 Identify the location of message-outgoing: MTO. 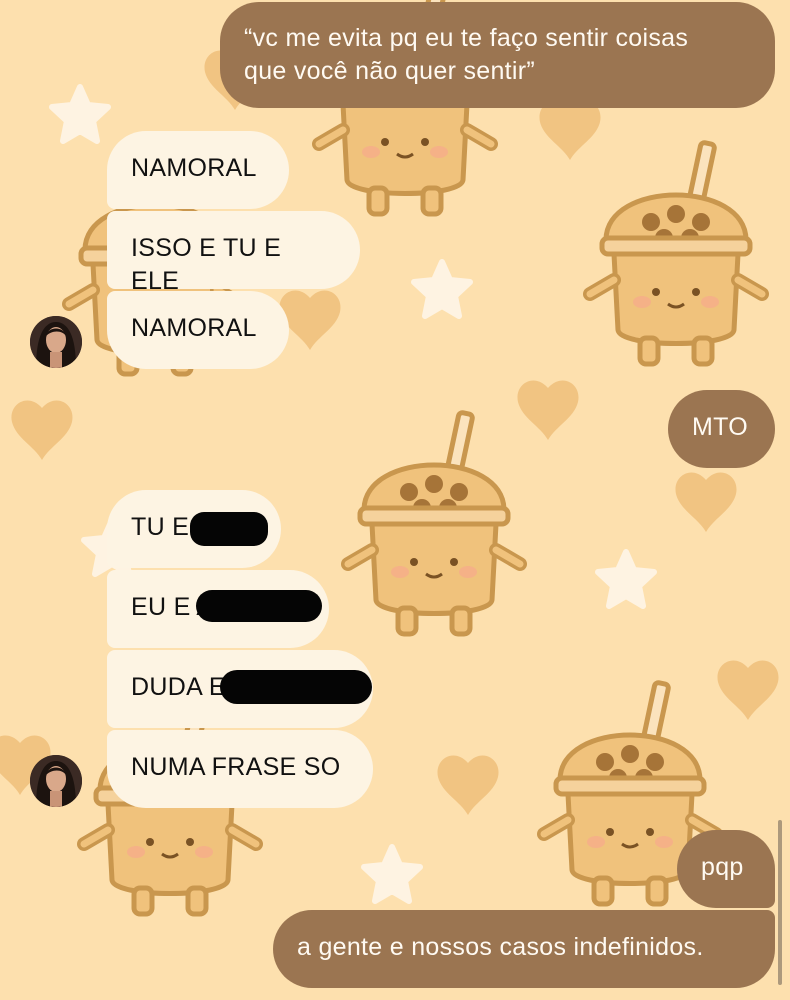
(721, 429).